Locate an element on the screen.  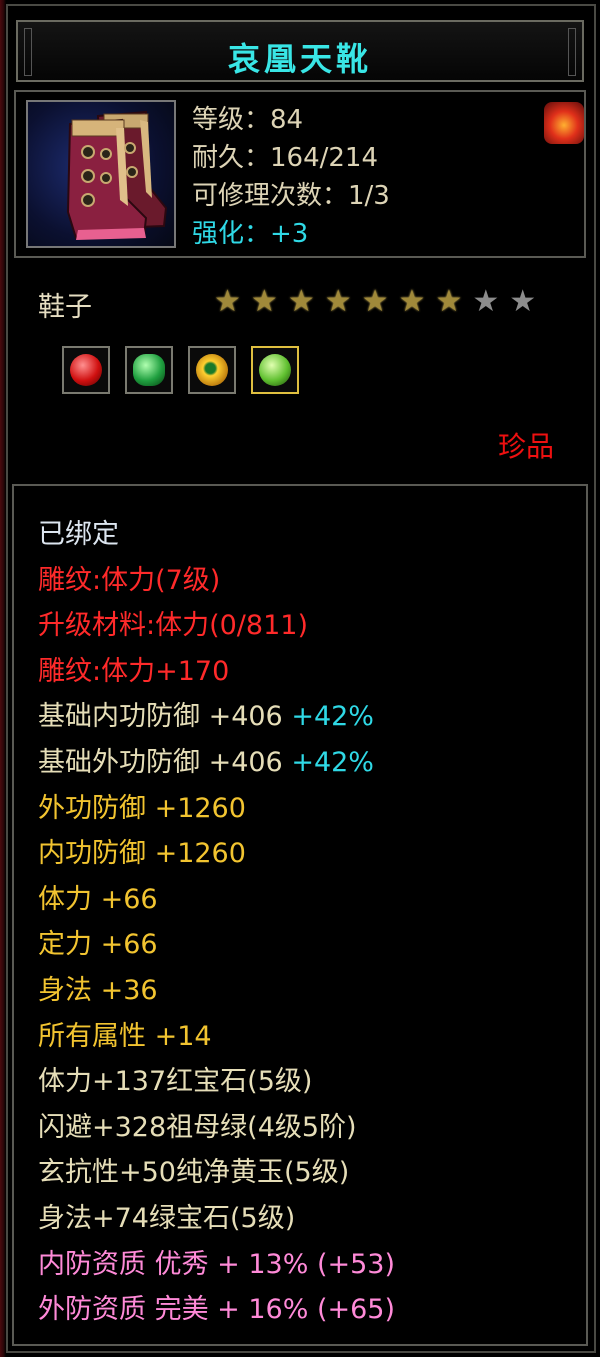
boots-icon is located at coordinates (117, 175).